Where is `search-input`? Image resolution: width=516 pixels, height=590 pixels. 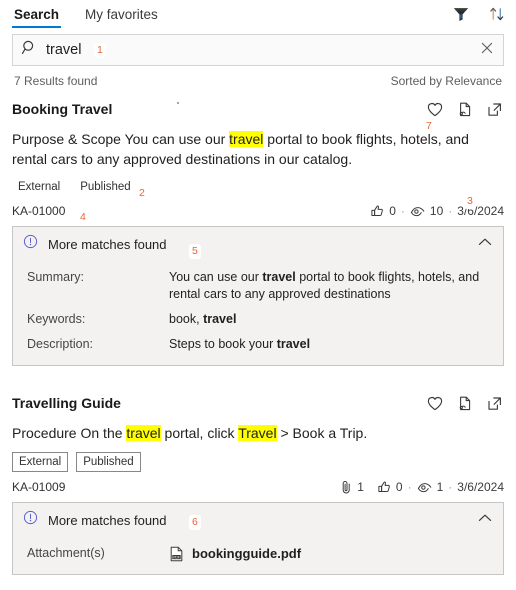 search-input is located at coordinates (262, 50).